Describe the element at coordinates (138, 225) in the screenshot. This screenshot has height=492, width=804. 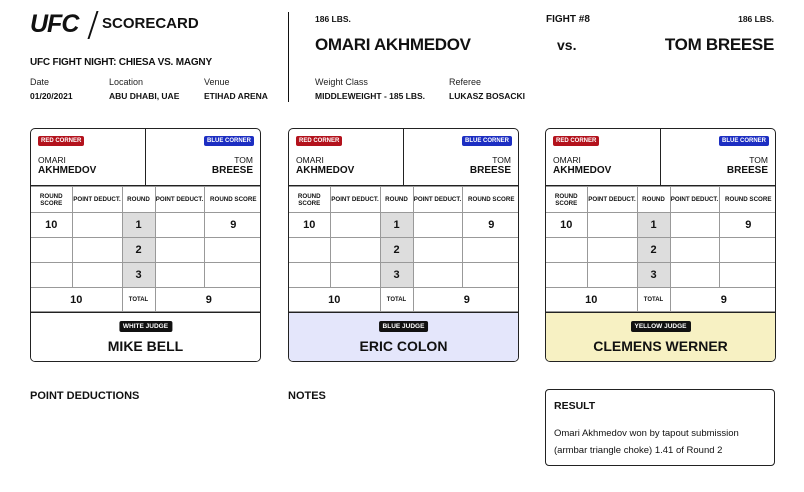
I see `round-number: 1` at that location.